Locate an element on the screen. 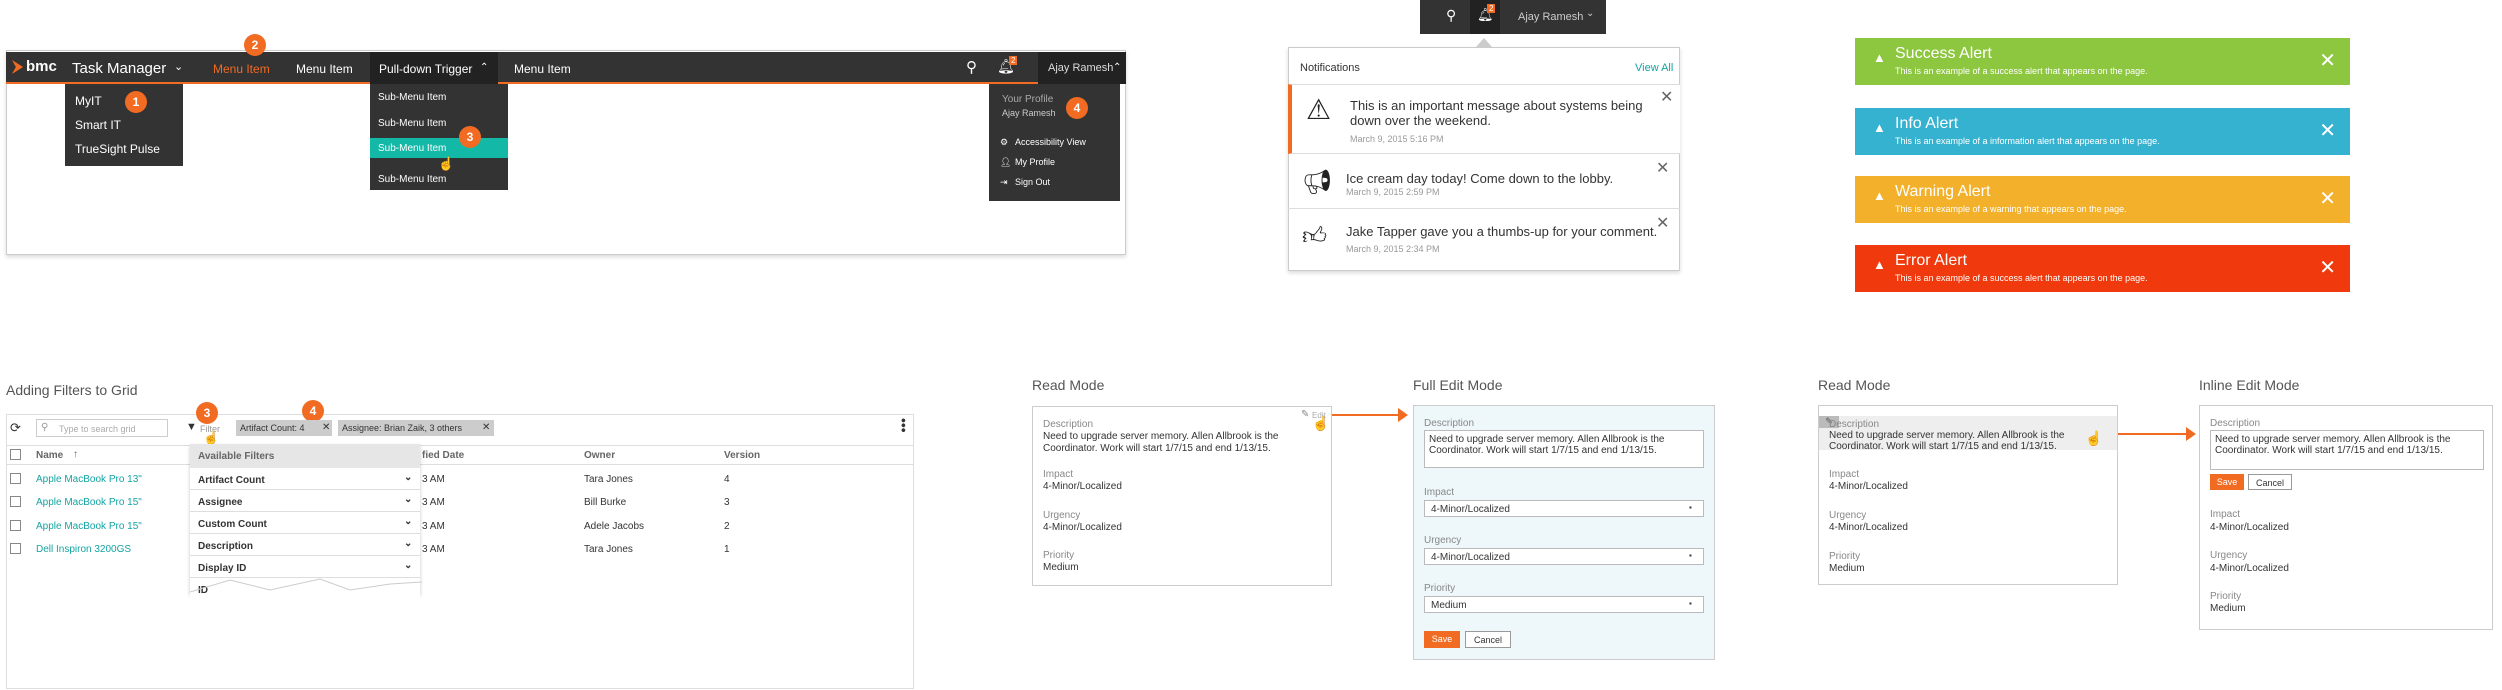 This screenshot has height=690, width=2502. refresh-icon: ⟳ is located at coordinates (15, 428).